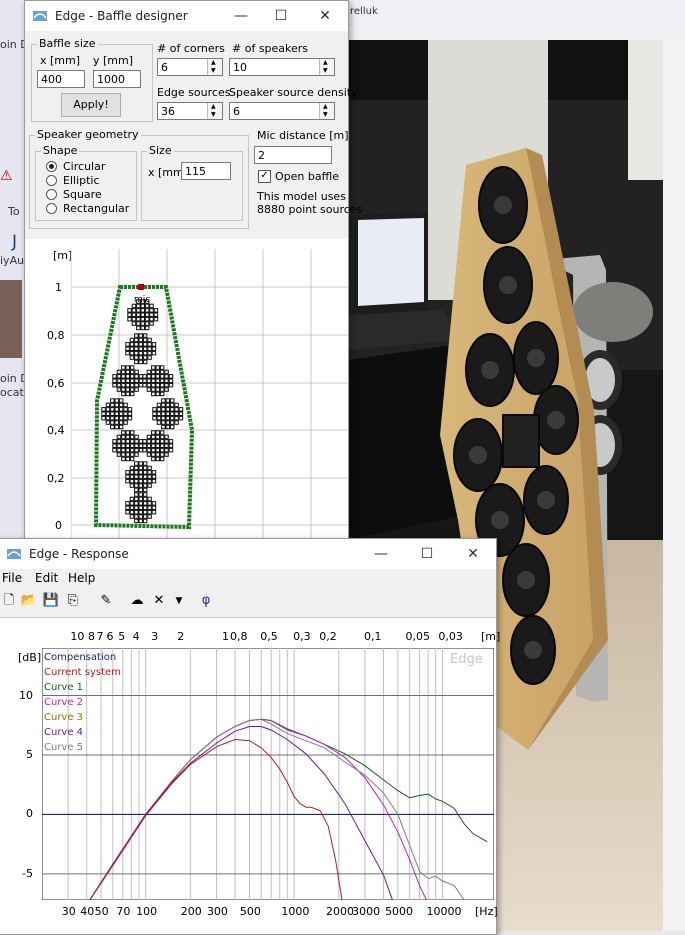 The height and width of the screenshot is (935, 685). What do you see at coordinates (282, 67) in the screenshot?
I see `speakers-spinner: 10 ▲ ▼` at bounding box center [282, 67].